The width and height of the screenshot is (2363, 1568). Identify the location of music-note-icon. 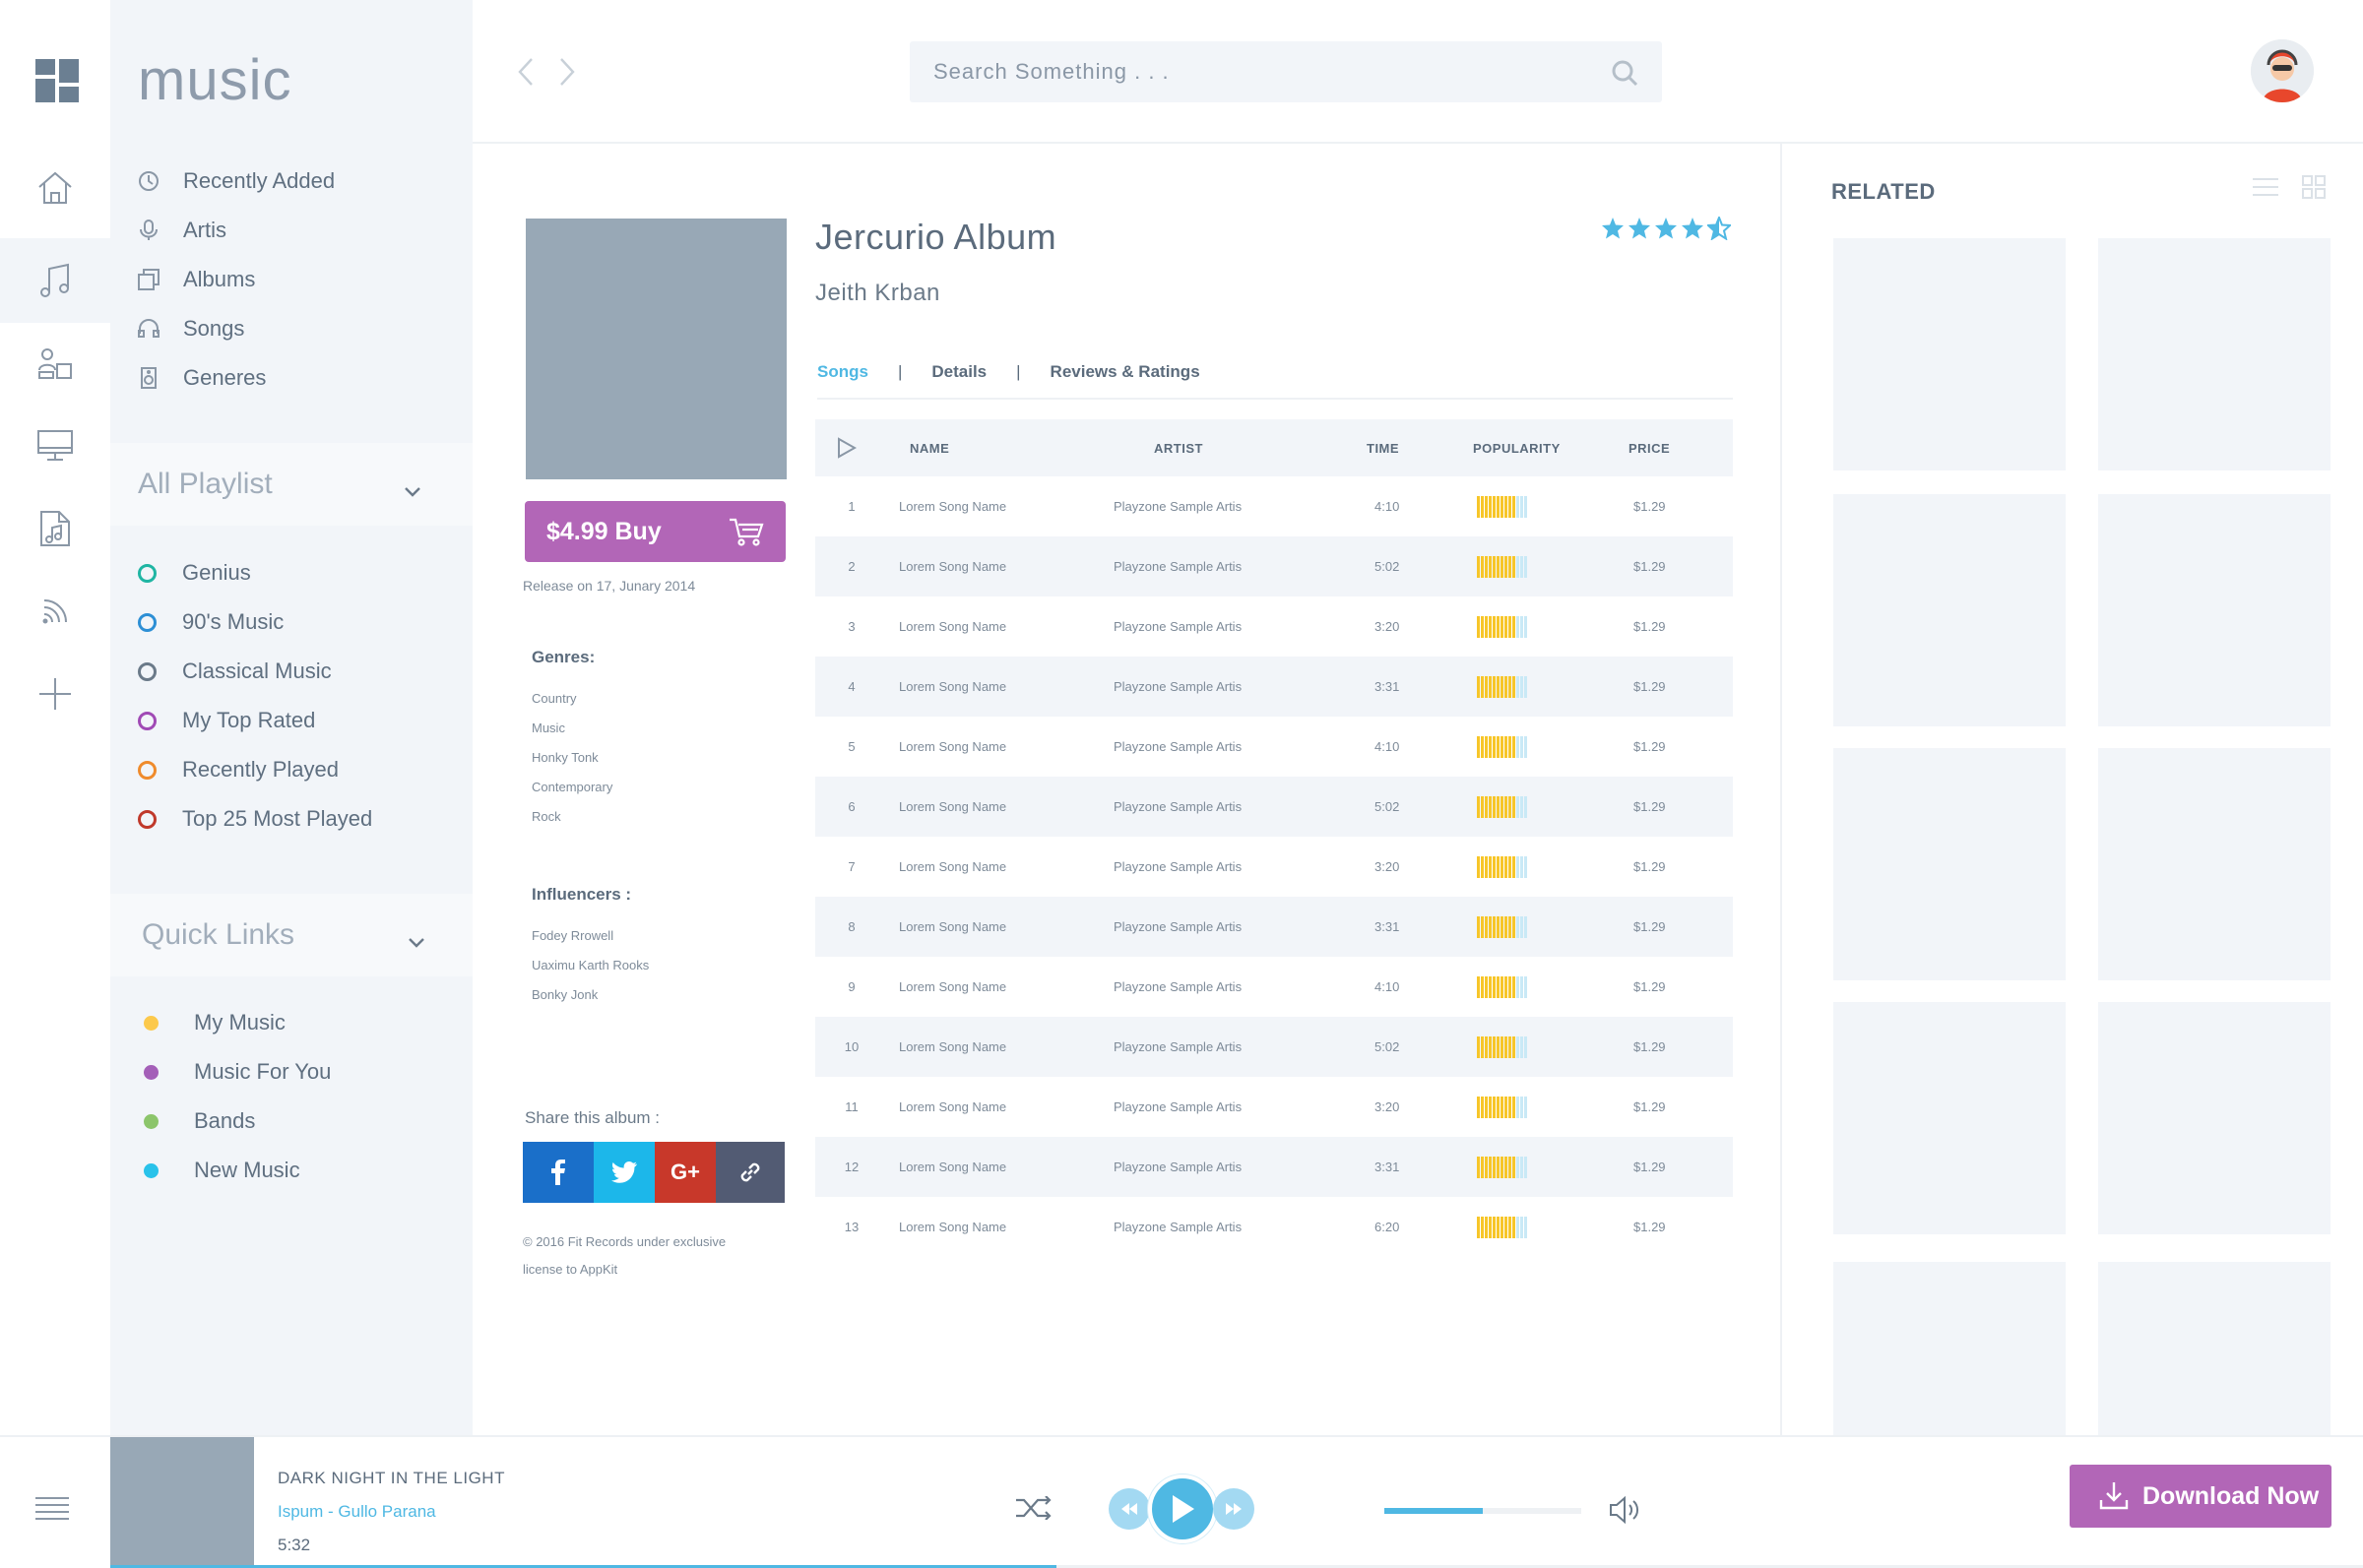
(55, 280).